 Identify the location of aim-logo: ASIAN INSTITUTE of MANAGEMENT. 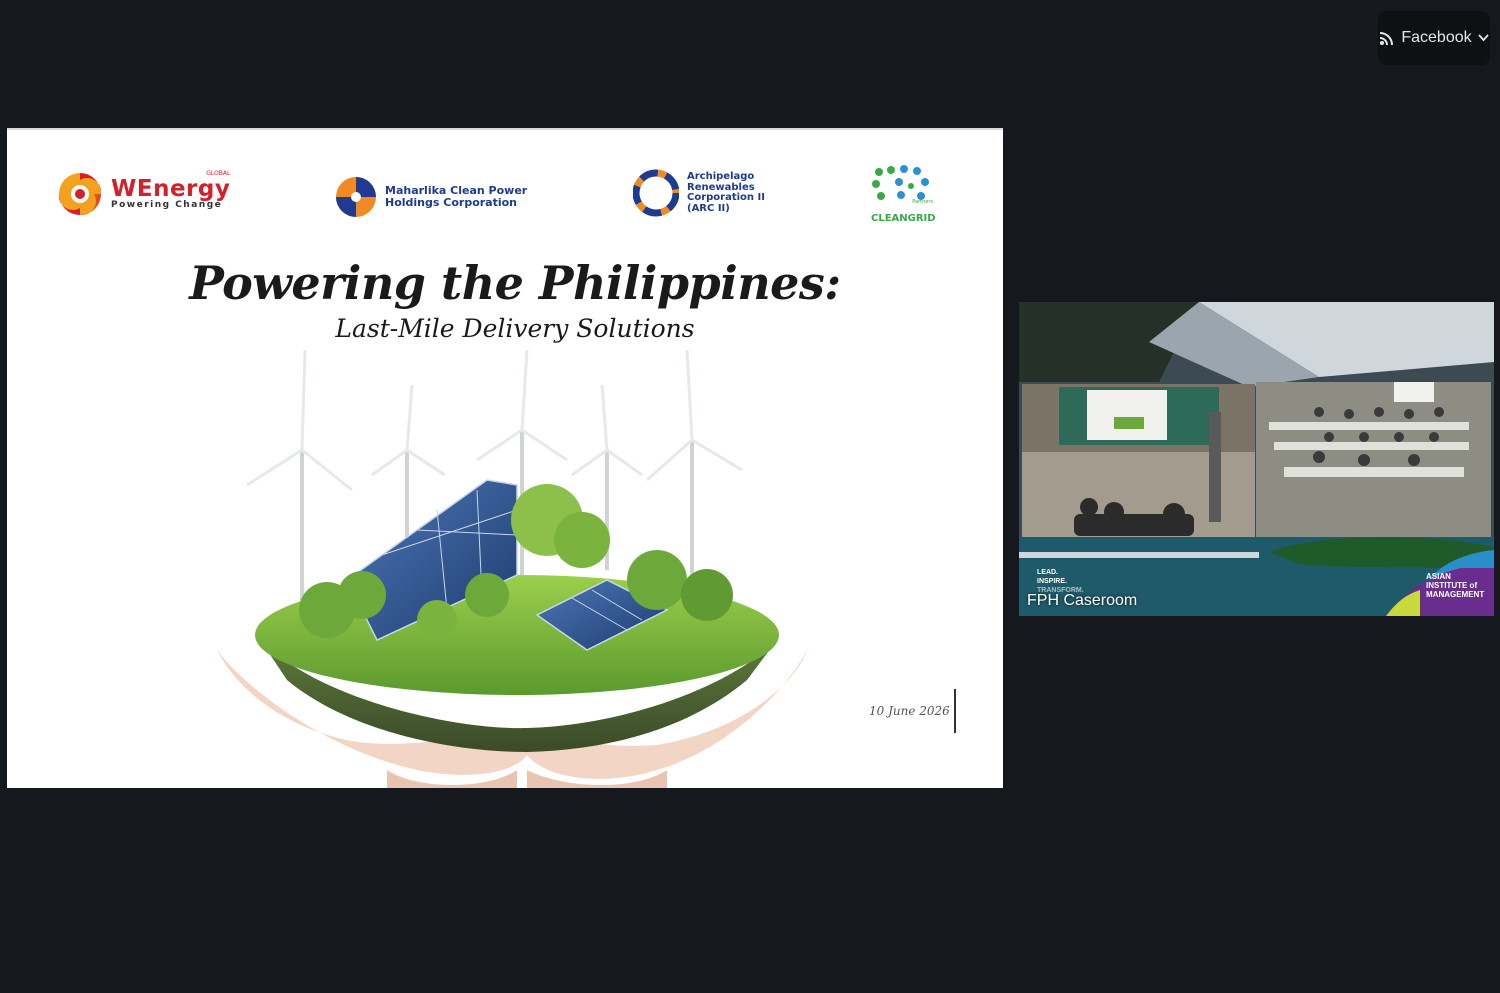
(1440, 583).